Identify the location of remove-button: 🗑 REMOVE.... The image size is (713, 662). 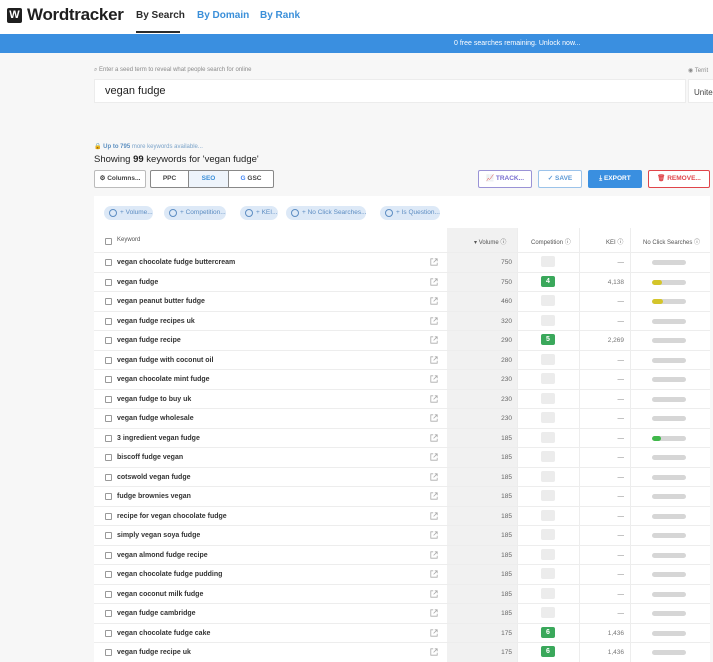
(679, 179).